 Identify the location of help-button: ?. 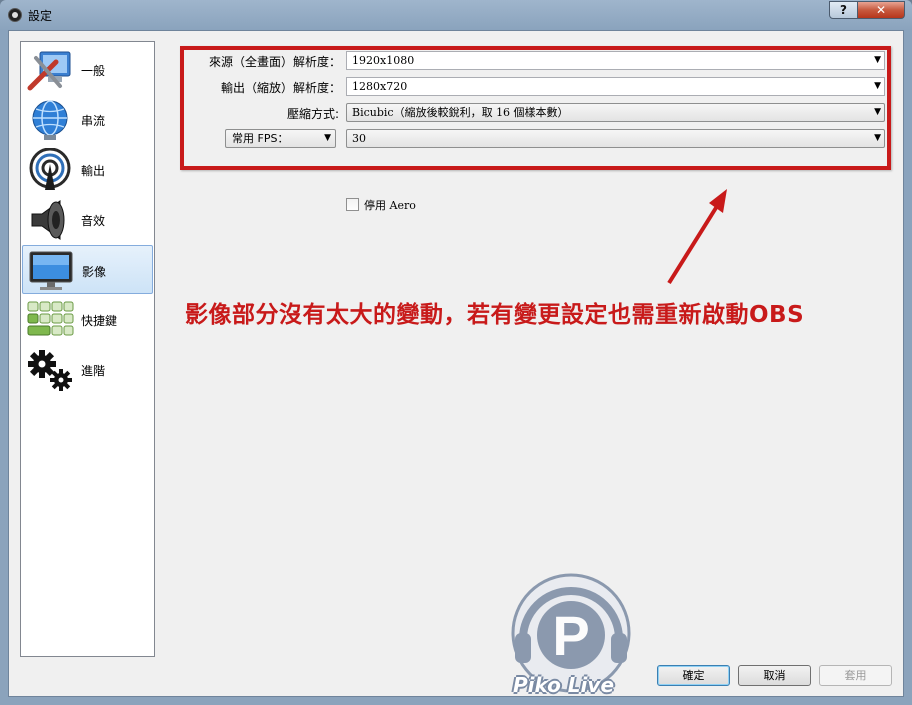
(843, 10).